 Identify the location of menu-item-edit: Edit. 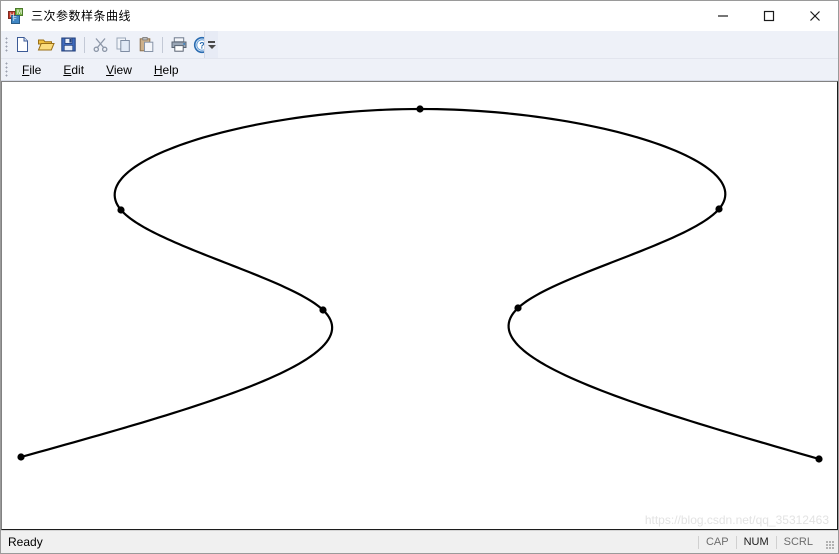
(73, 70).